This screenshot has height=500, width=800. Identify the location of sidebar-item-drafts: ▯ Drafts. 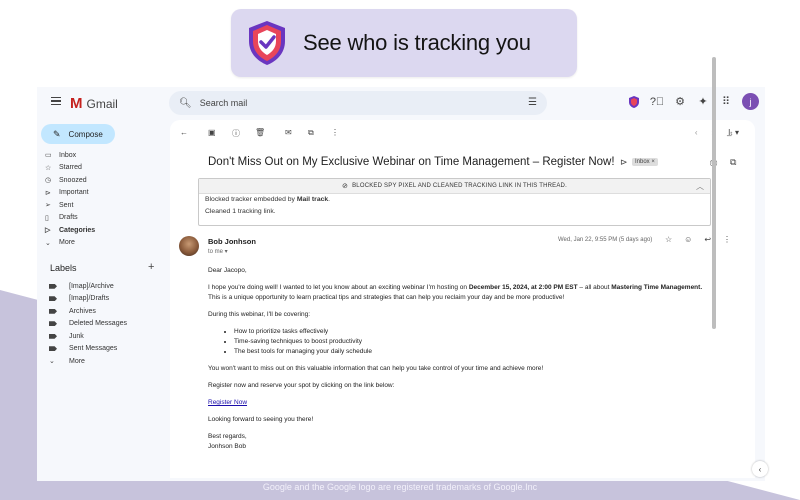
(105, 218).